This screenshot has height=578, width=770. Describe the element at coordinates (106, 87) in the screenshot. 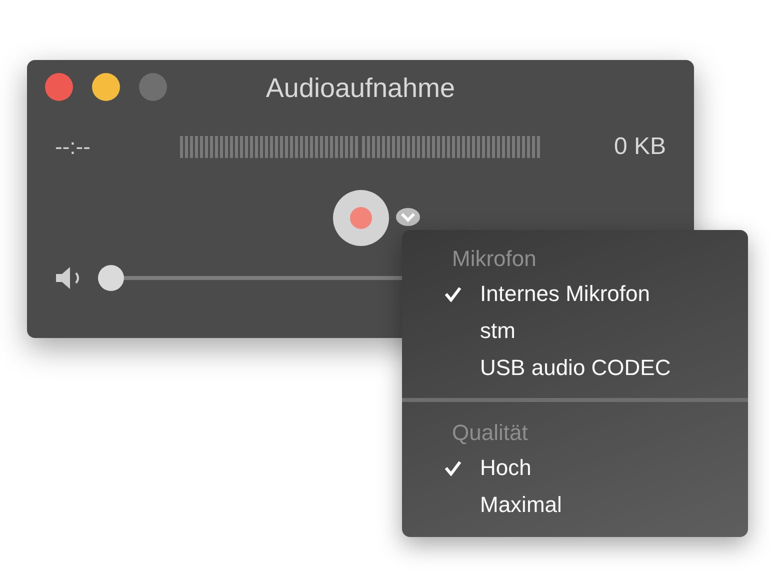

I see `minimize-button` at that location.